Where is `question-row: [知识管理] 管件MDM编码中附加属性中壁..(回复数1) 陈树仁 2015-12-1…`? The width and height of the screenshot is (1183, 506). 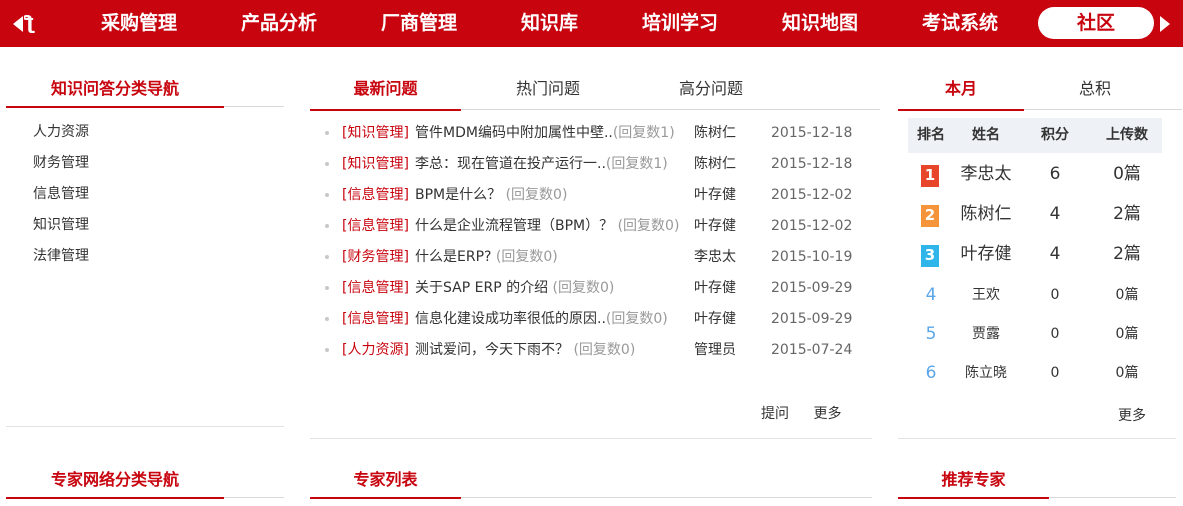 question-row: [知识管理] 管件MDM编码中附加属性中壁..(回复数1) 陈树仁 2015-12-1… is located at coordinates (595, 136).